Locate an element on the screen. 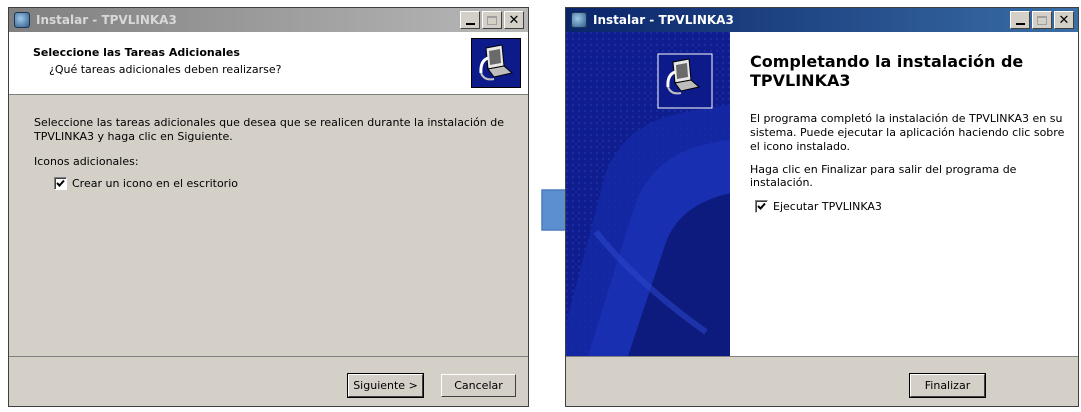 Image resolution: width=1081 pixels, height=412 pixels. wizard-footer: Siguiente > Cancelar is located at coordinates (268, 381).